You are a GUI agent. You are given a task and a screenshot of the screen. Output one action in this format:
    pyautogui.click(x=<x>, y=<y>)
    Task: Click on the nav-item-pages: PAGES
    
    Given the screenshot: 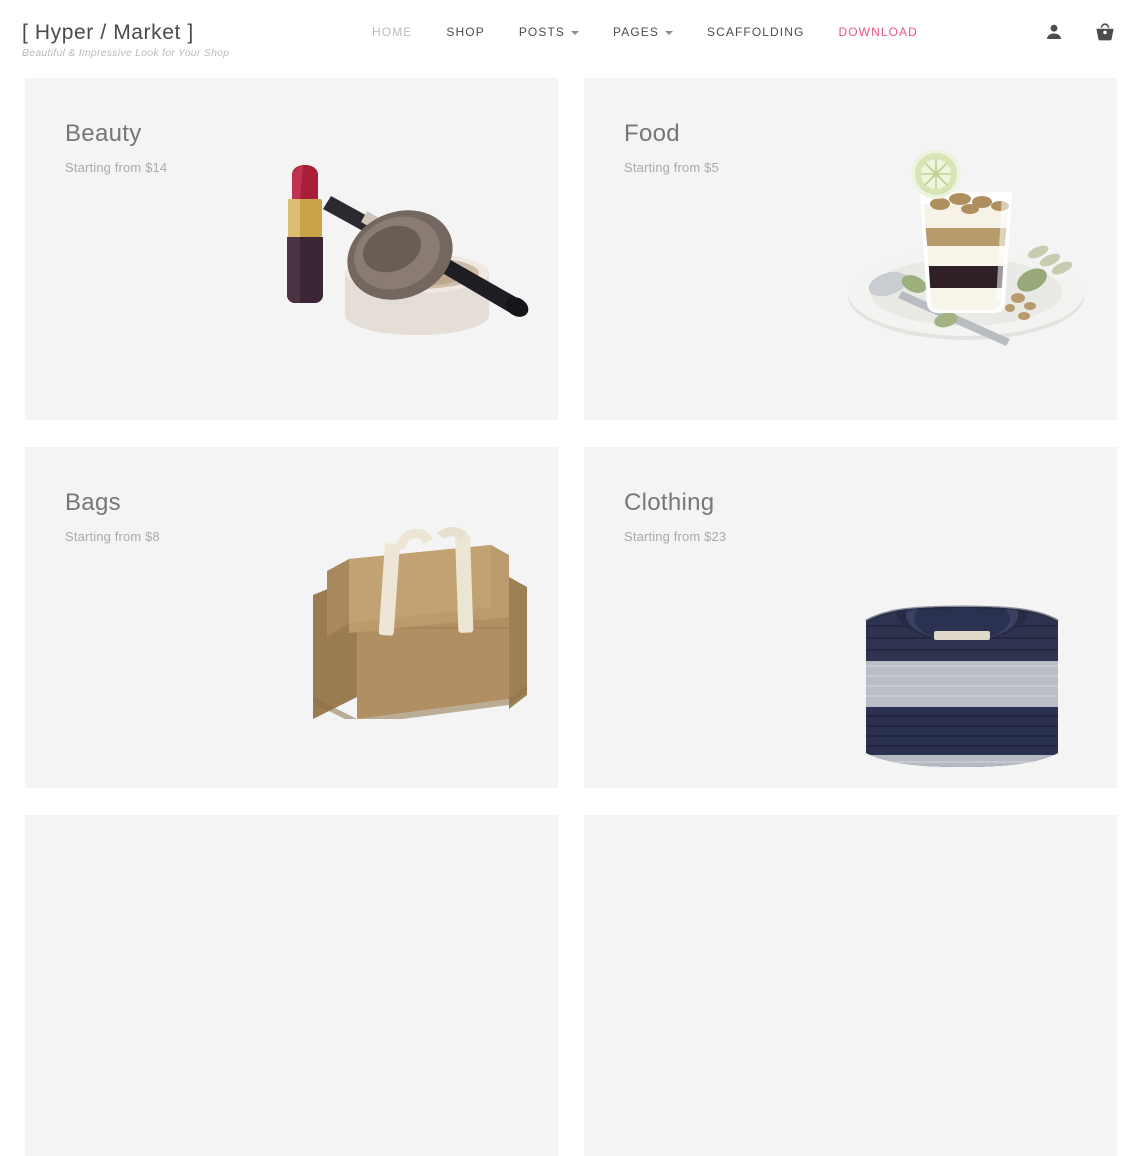 What is the action you would take?
    pyautogui.click(x=643, y=32)
    